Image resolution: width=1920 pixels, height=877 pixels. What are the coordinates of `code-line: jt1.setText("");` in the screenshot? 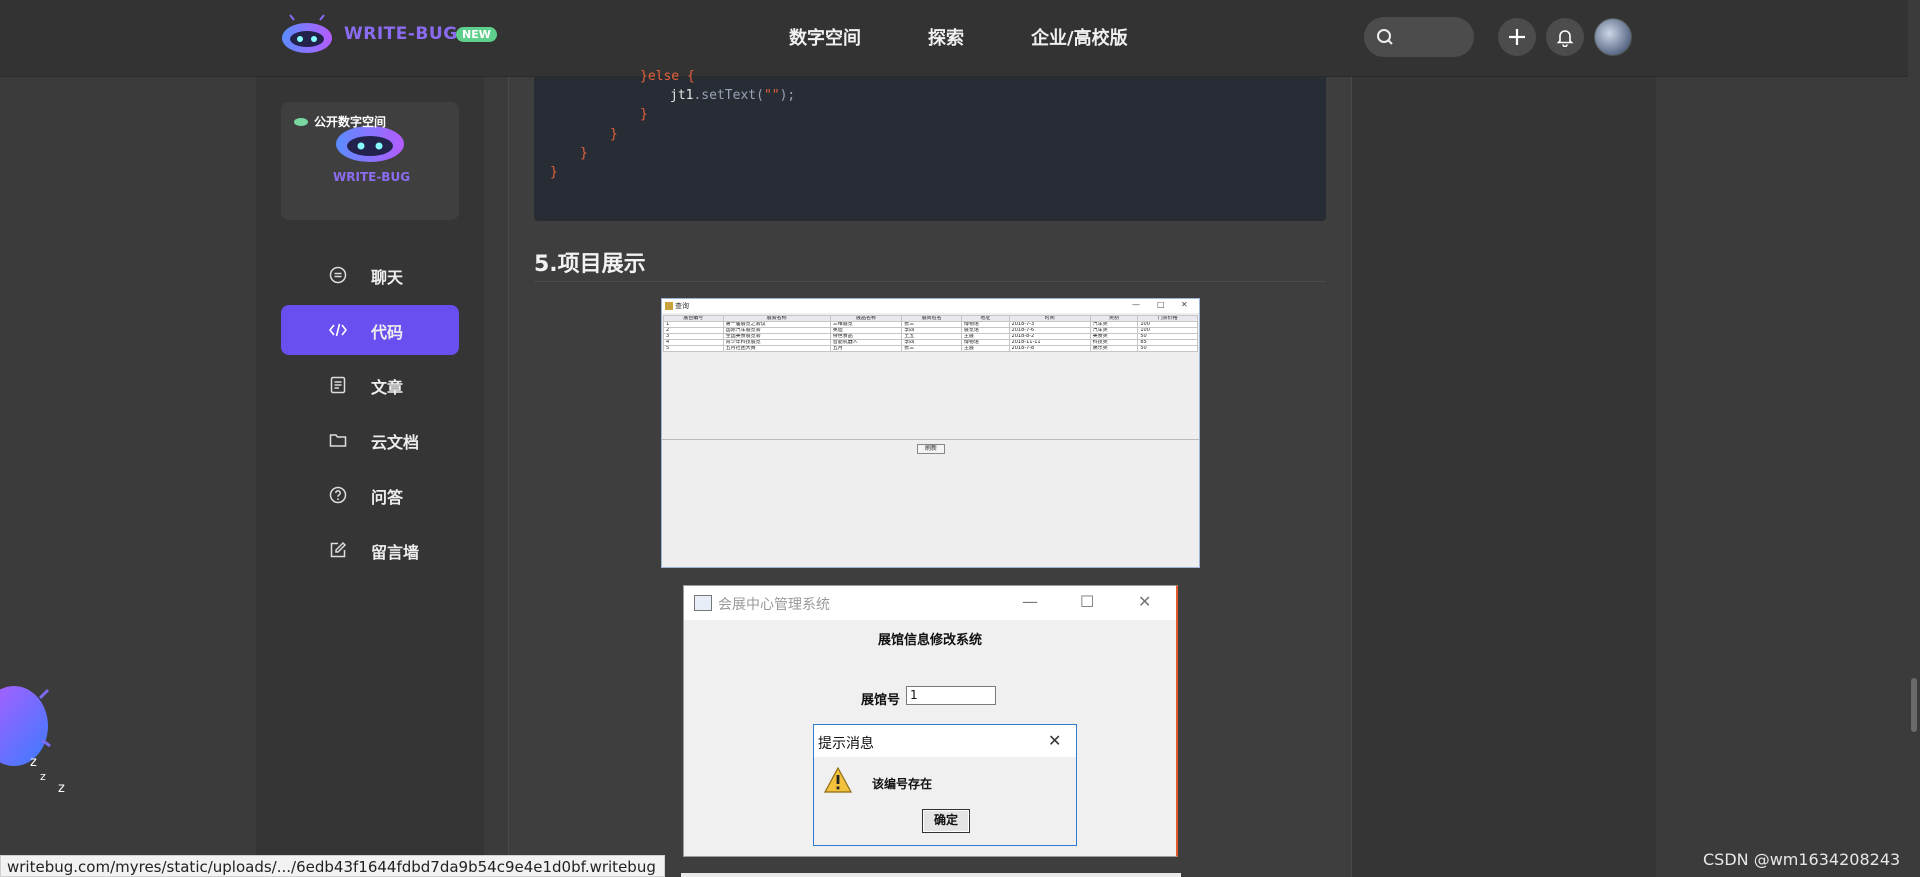 It's located at (733, 95).